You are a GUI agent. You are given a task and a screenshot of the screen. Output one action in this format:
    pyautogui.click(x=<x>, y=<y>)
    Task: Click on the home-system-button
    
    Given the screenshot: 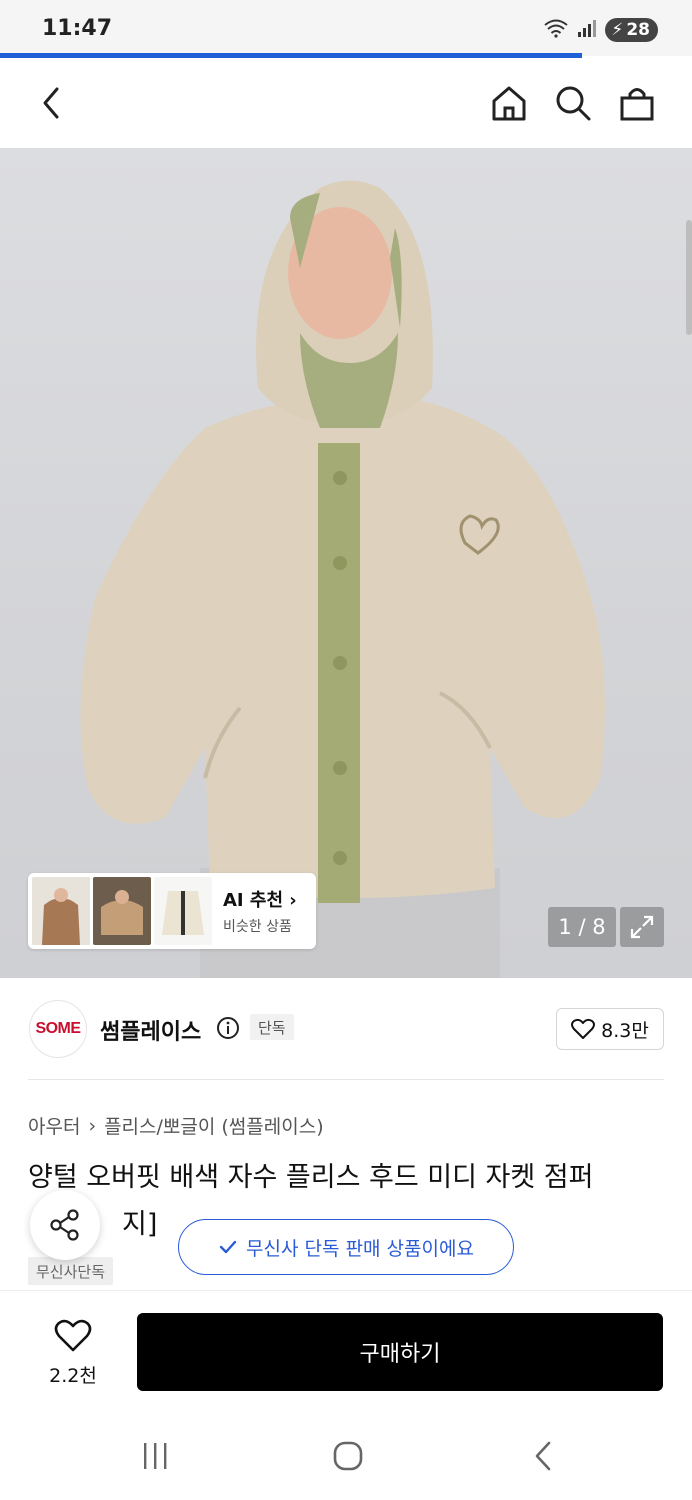 What is the action you would take?
    pyautogui.click(x=348, y=1456)
    